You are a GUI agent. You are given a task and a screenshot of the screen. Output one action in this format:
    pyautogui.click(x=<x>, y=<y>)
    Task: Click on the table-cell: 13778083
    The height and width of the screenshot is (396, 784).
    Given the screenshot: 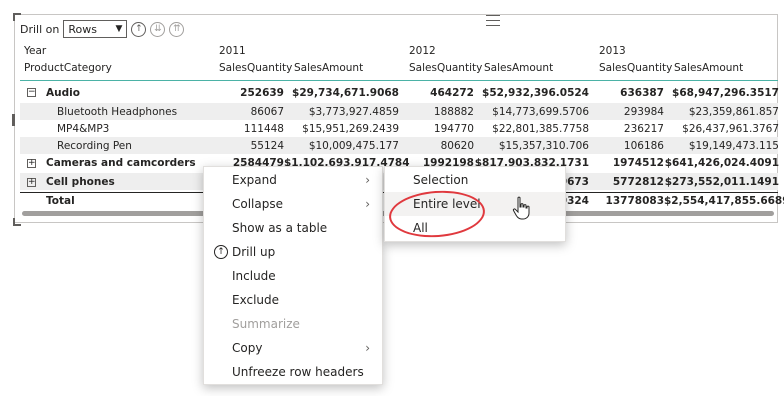 What is the action you would take?
    pyautogui.click(x=634, y=201)
    